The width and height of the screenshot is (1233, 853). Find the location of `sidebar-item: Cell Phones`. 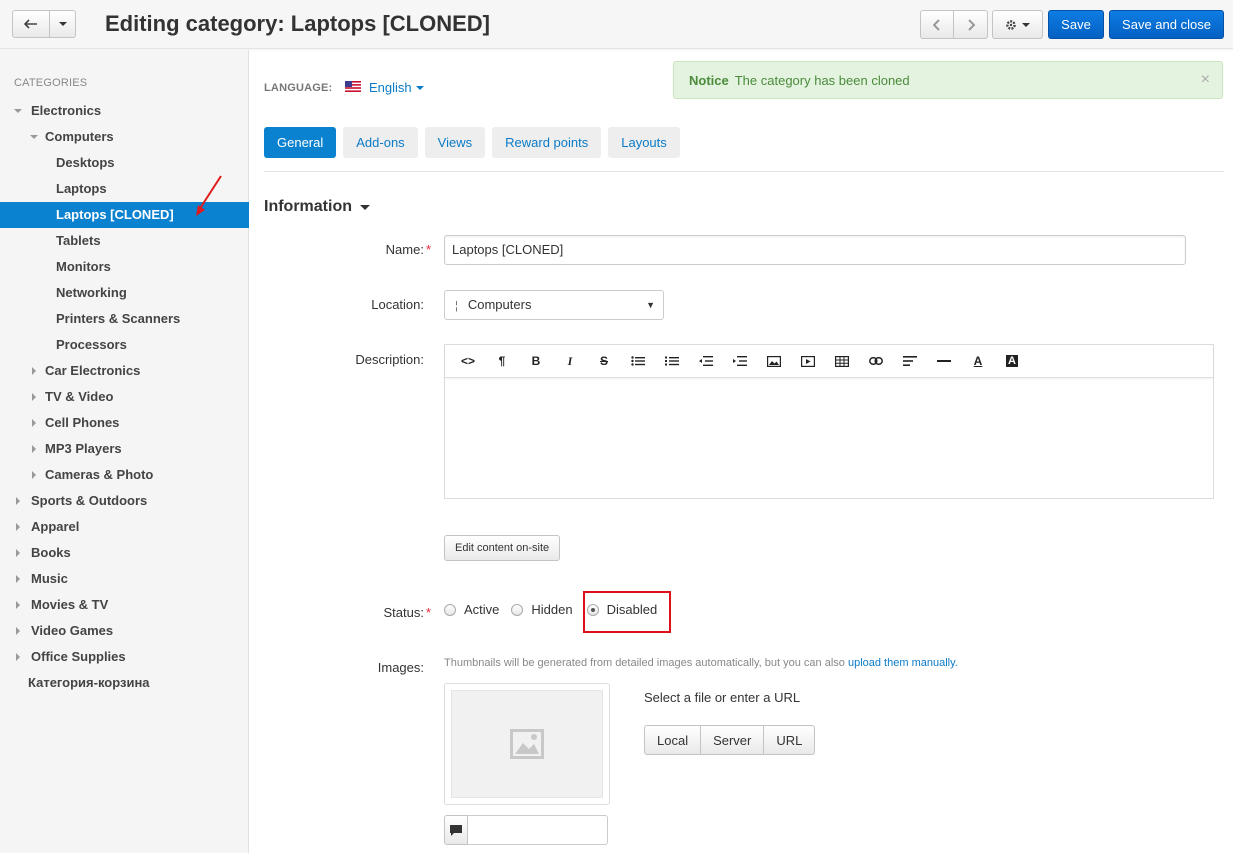

sidebar-item: Cell Phones is located at coordinates (124, 423).